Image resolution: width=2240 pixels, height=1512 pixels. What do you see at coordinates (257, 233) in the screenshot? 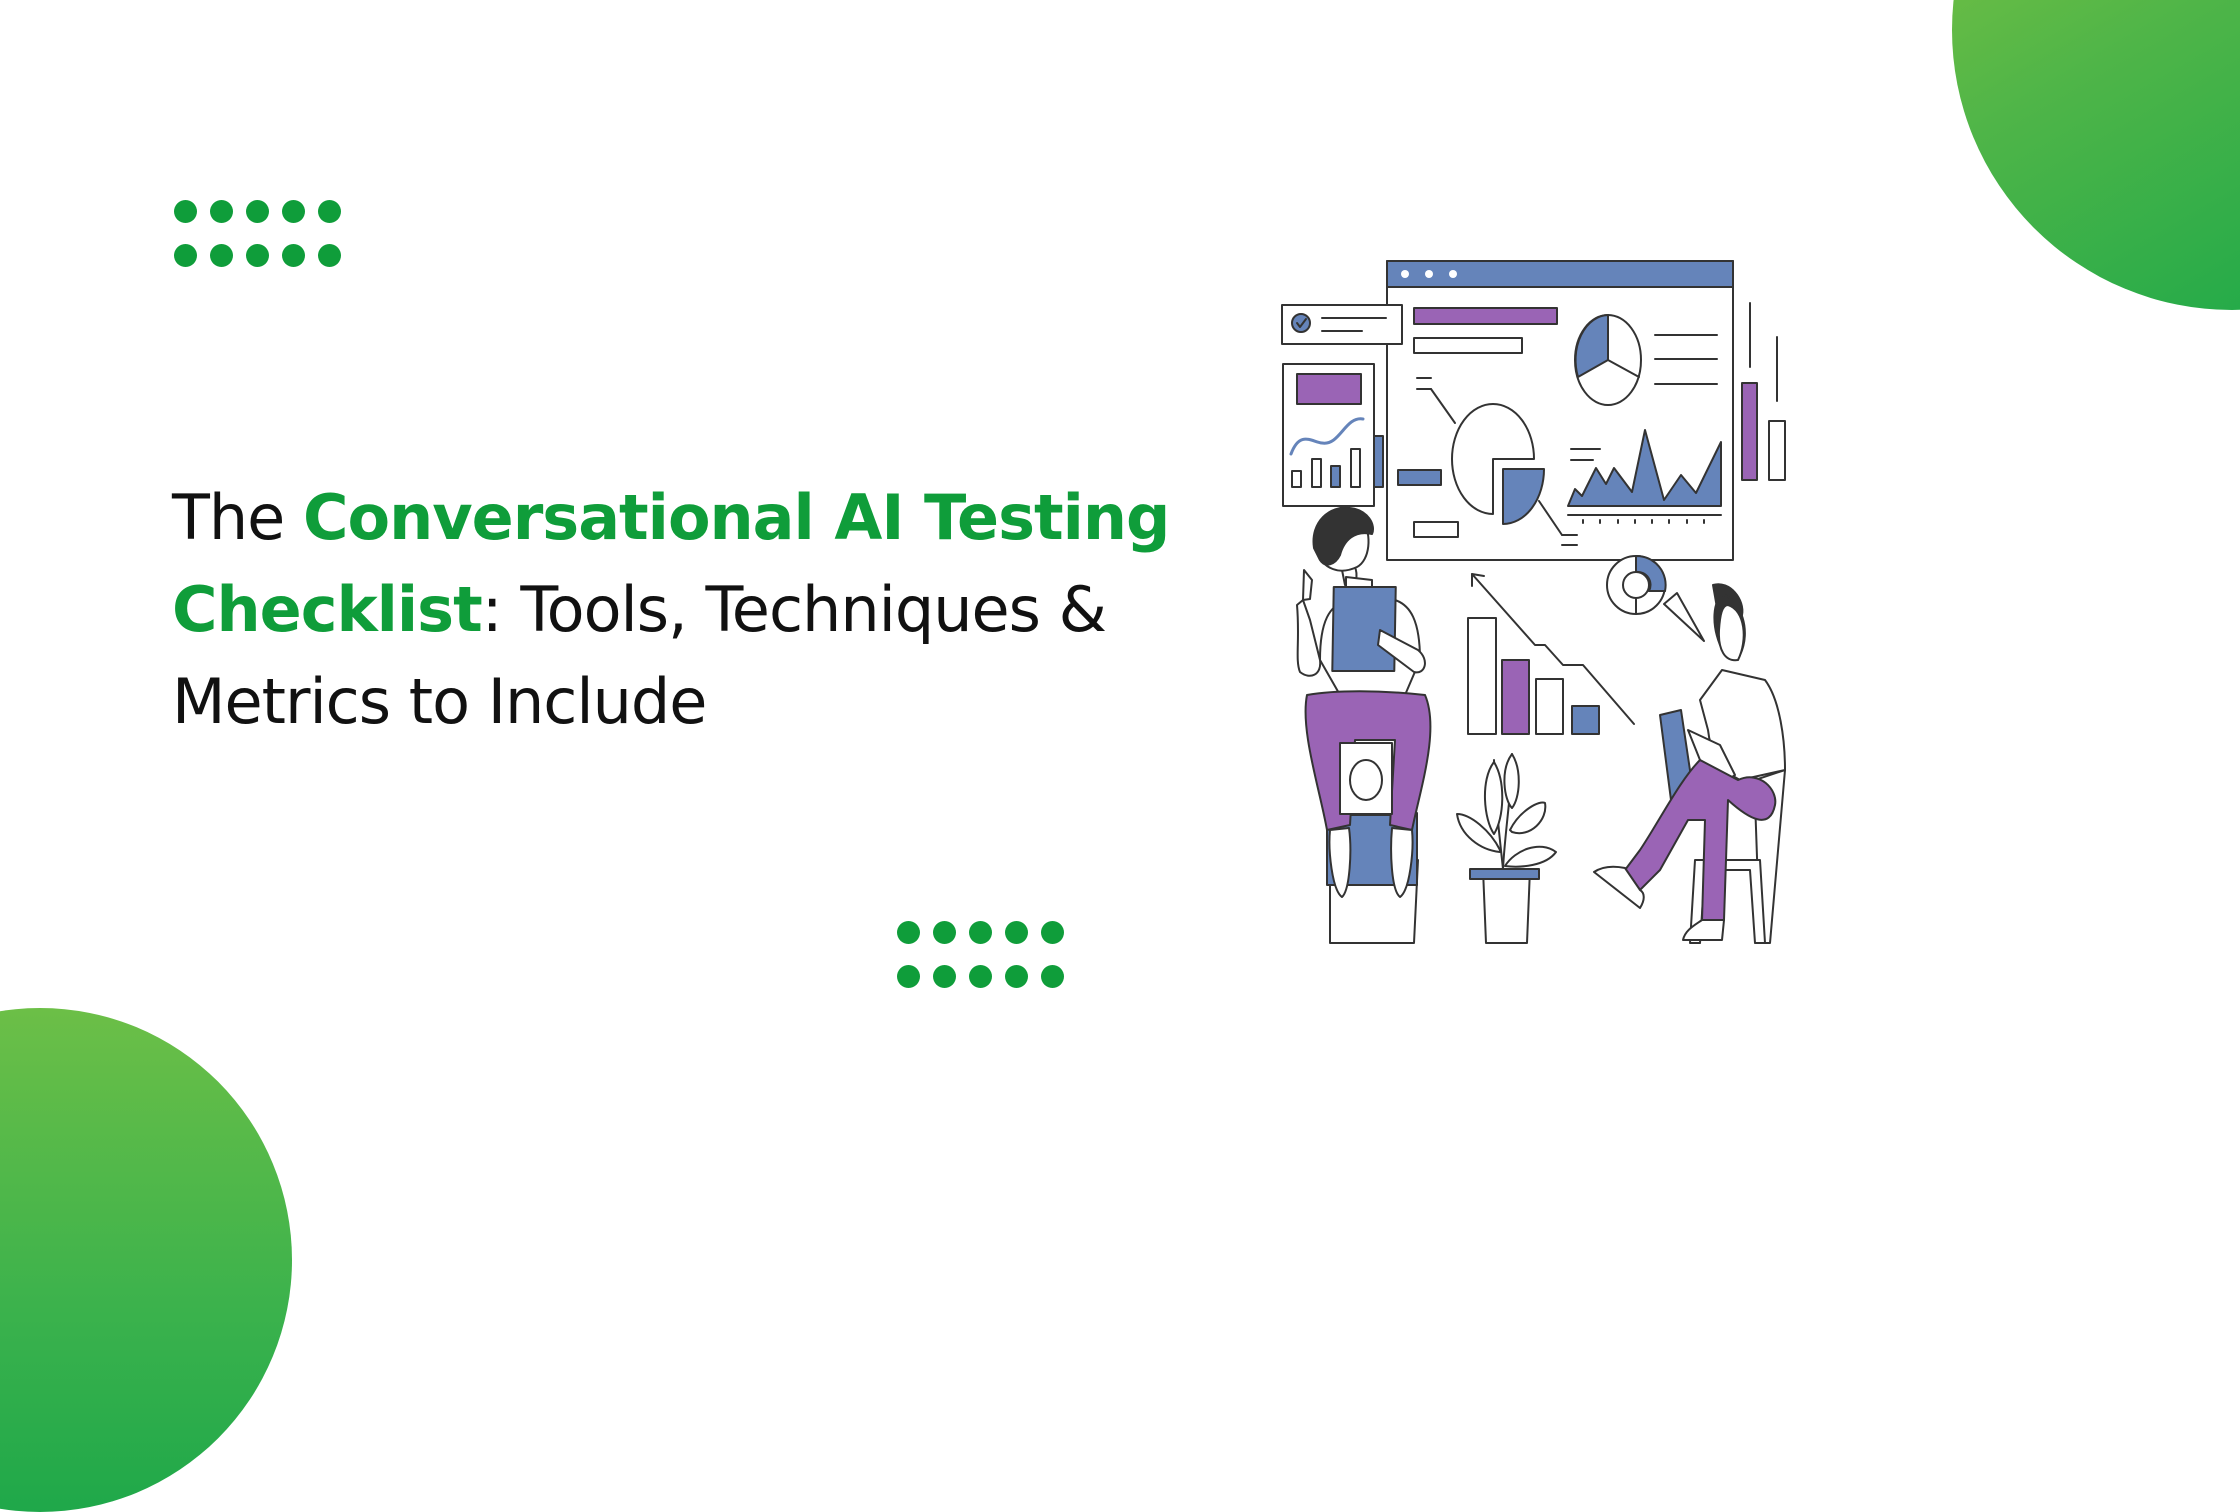
I see `dot-grid-top` at bounding box center [257, 233].